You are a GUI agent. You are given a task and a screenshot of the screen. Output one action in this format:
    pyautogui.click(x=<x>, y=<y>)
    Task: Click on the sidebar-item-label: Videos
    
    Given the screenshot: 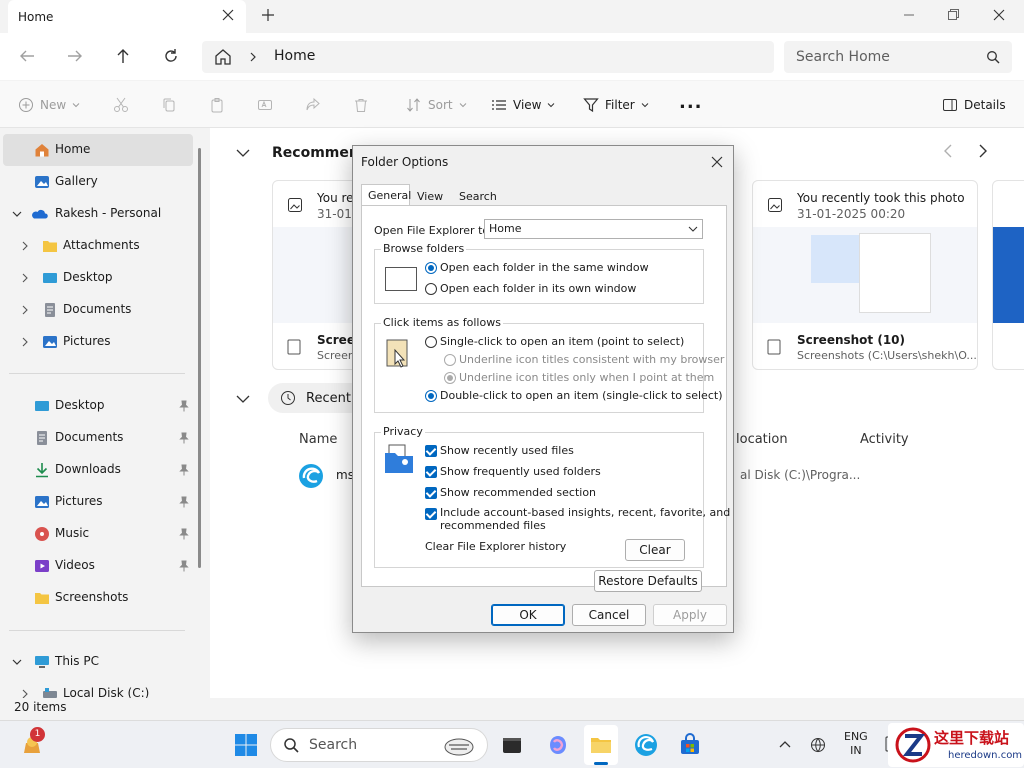 What is the action you would take?
    pyautogui.click(x=75, y=565)
    